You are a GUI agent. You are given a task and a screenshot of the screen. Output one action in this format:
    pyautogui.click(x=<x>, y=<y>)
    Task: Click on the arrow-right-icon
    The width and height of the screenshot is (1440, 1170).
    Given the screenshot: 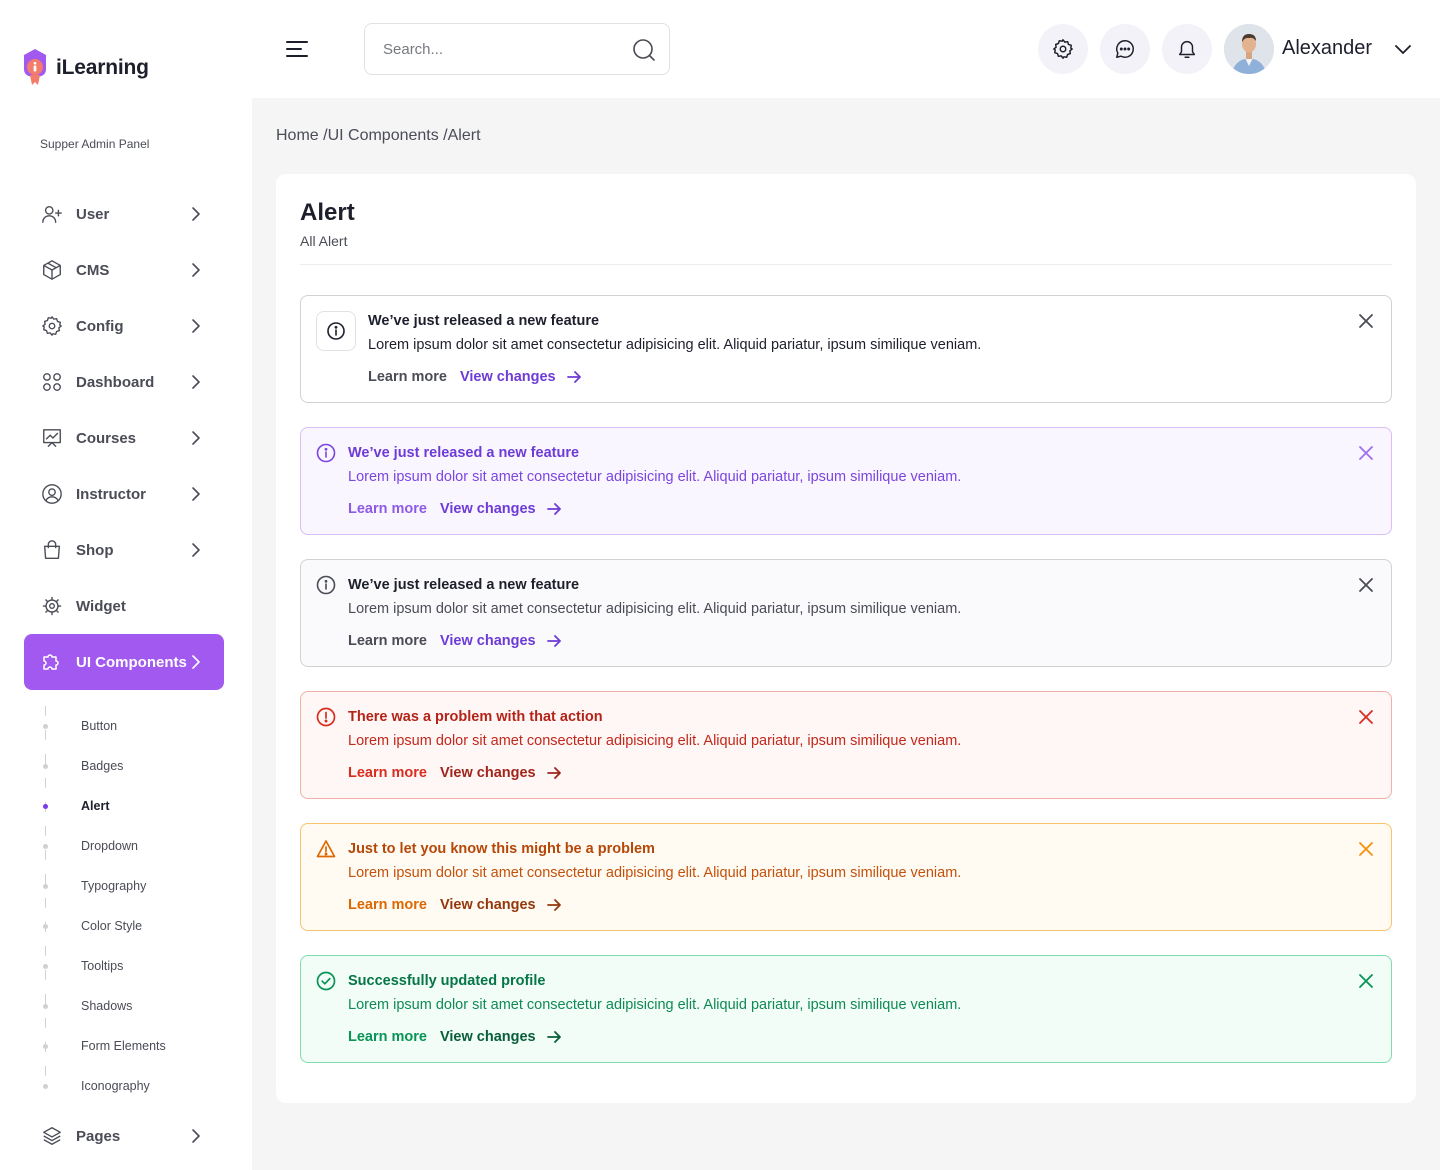 What is the action you would take?
    pyautogui.click(x=553, y=641)
    